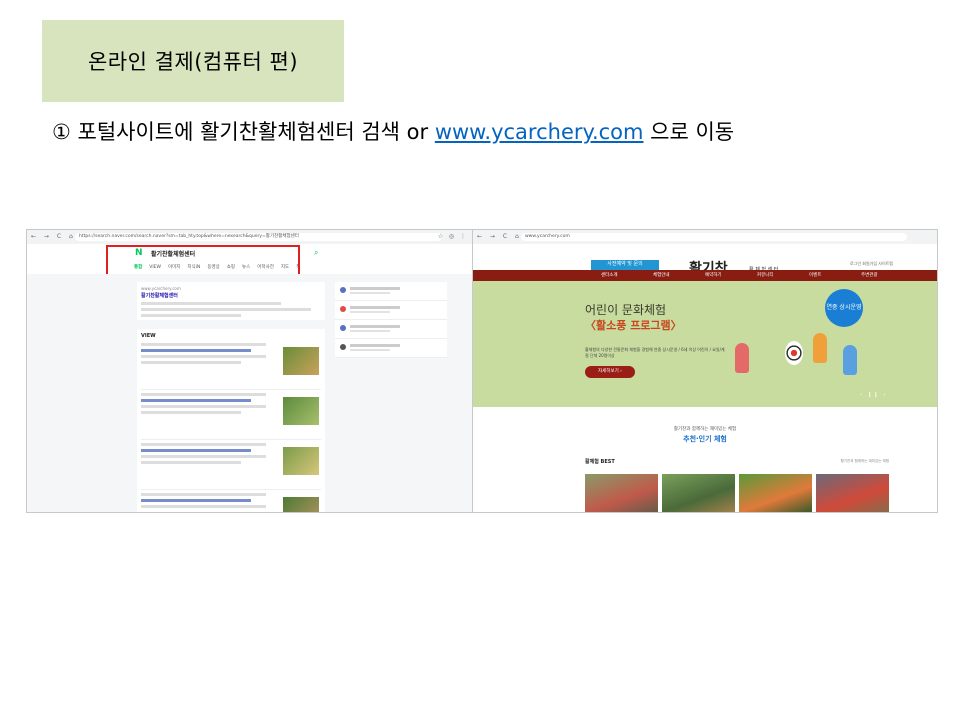 This screenshot has width=960, height=720. Describe the element at coordinates (712, 439) in the screenshot. I see `section-title-highlight: 인기 체험` at that location.